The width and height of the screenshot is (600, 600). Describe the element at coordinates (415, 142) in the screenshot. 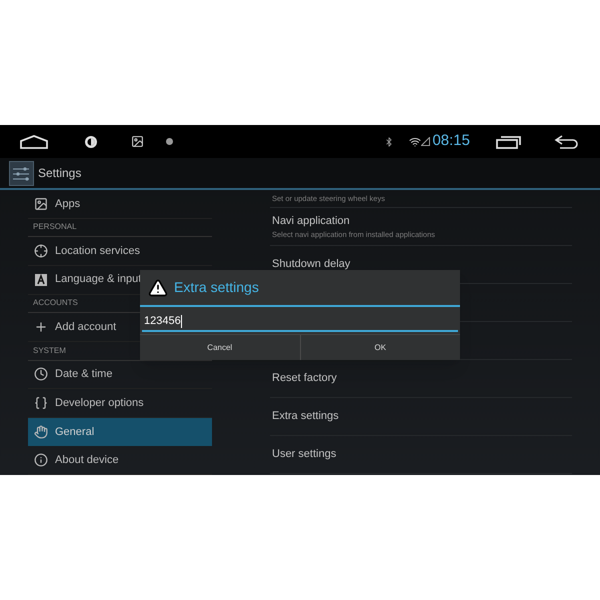

I see `wifi-icon` at that location.